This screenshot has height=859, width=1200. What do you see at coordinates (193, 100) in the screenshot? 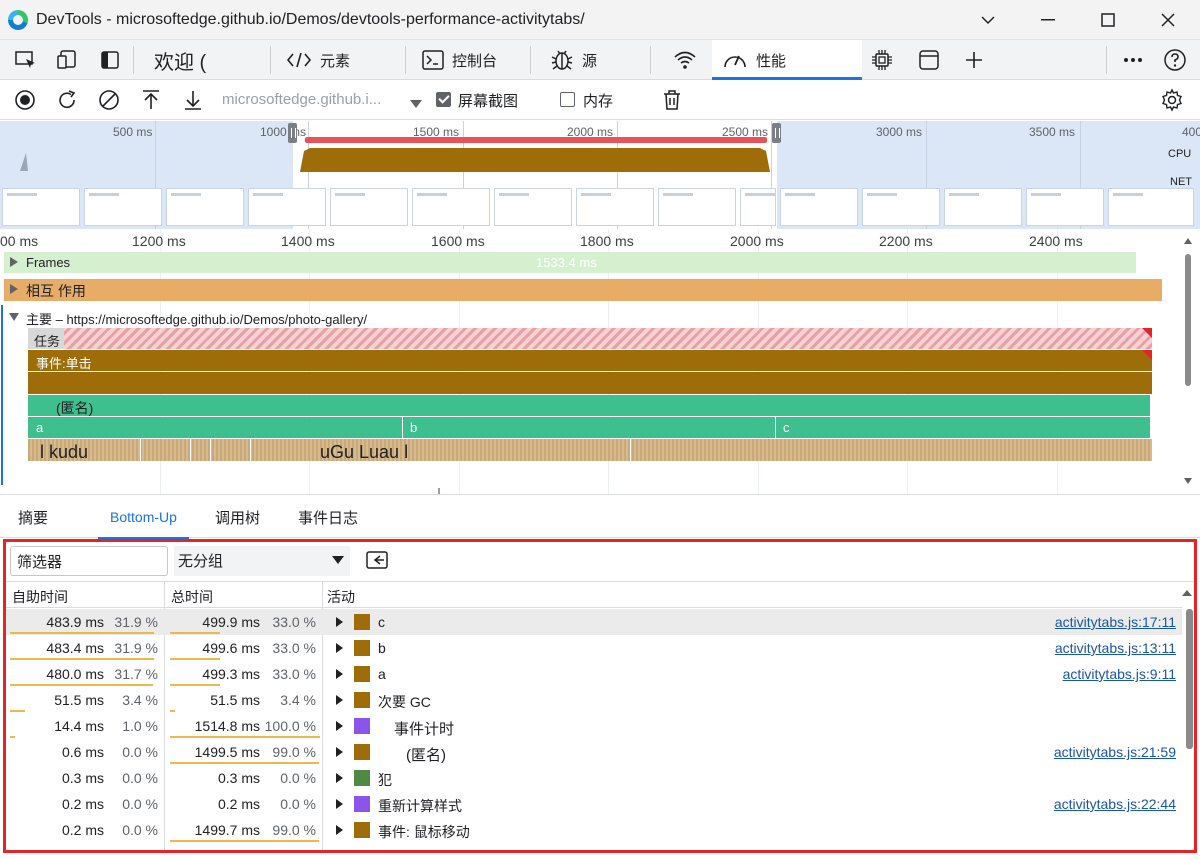
I see `download-icon` at bounding box center [193, 100].